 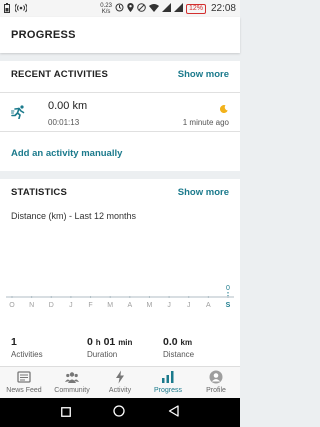 What do you see at coordinates (43, 35) in the screenshot?
I see `page-title: PROGRESS` at bounding box center [43, 35].